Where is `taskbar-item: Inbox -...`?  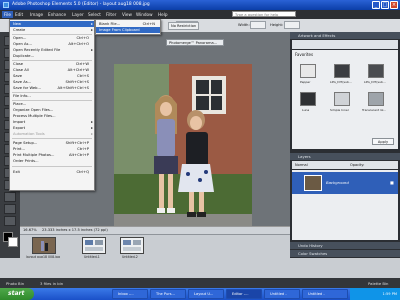 taskbar-item: Inbox -... is located at coordinates (130, 294).